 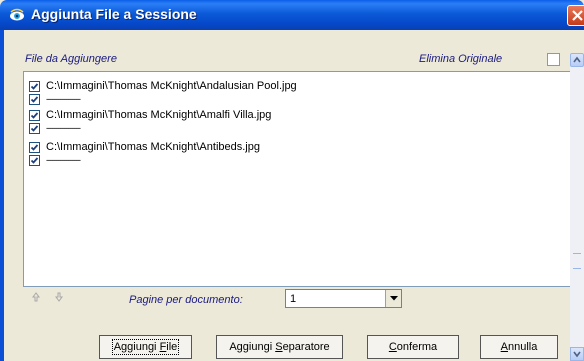 I want to click on pages-per-document-label: Pagine per documento:, so click(x=186, y=300).